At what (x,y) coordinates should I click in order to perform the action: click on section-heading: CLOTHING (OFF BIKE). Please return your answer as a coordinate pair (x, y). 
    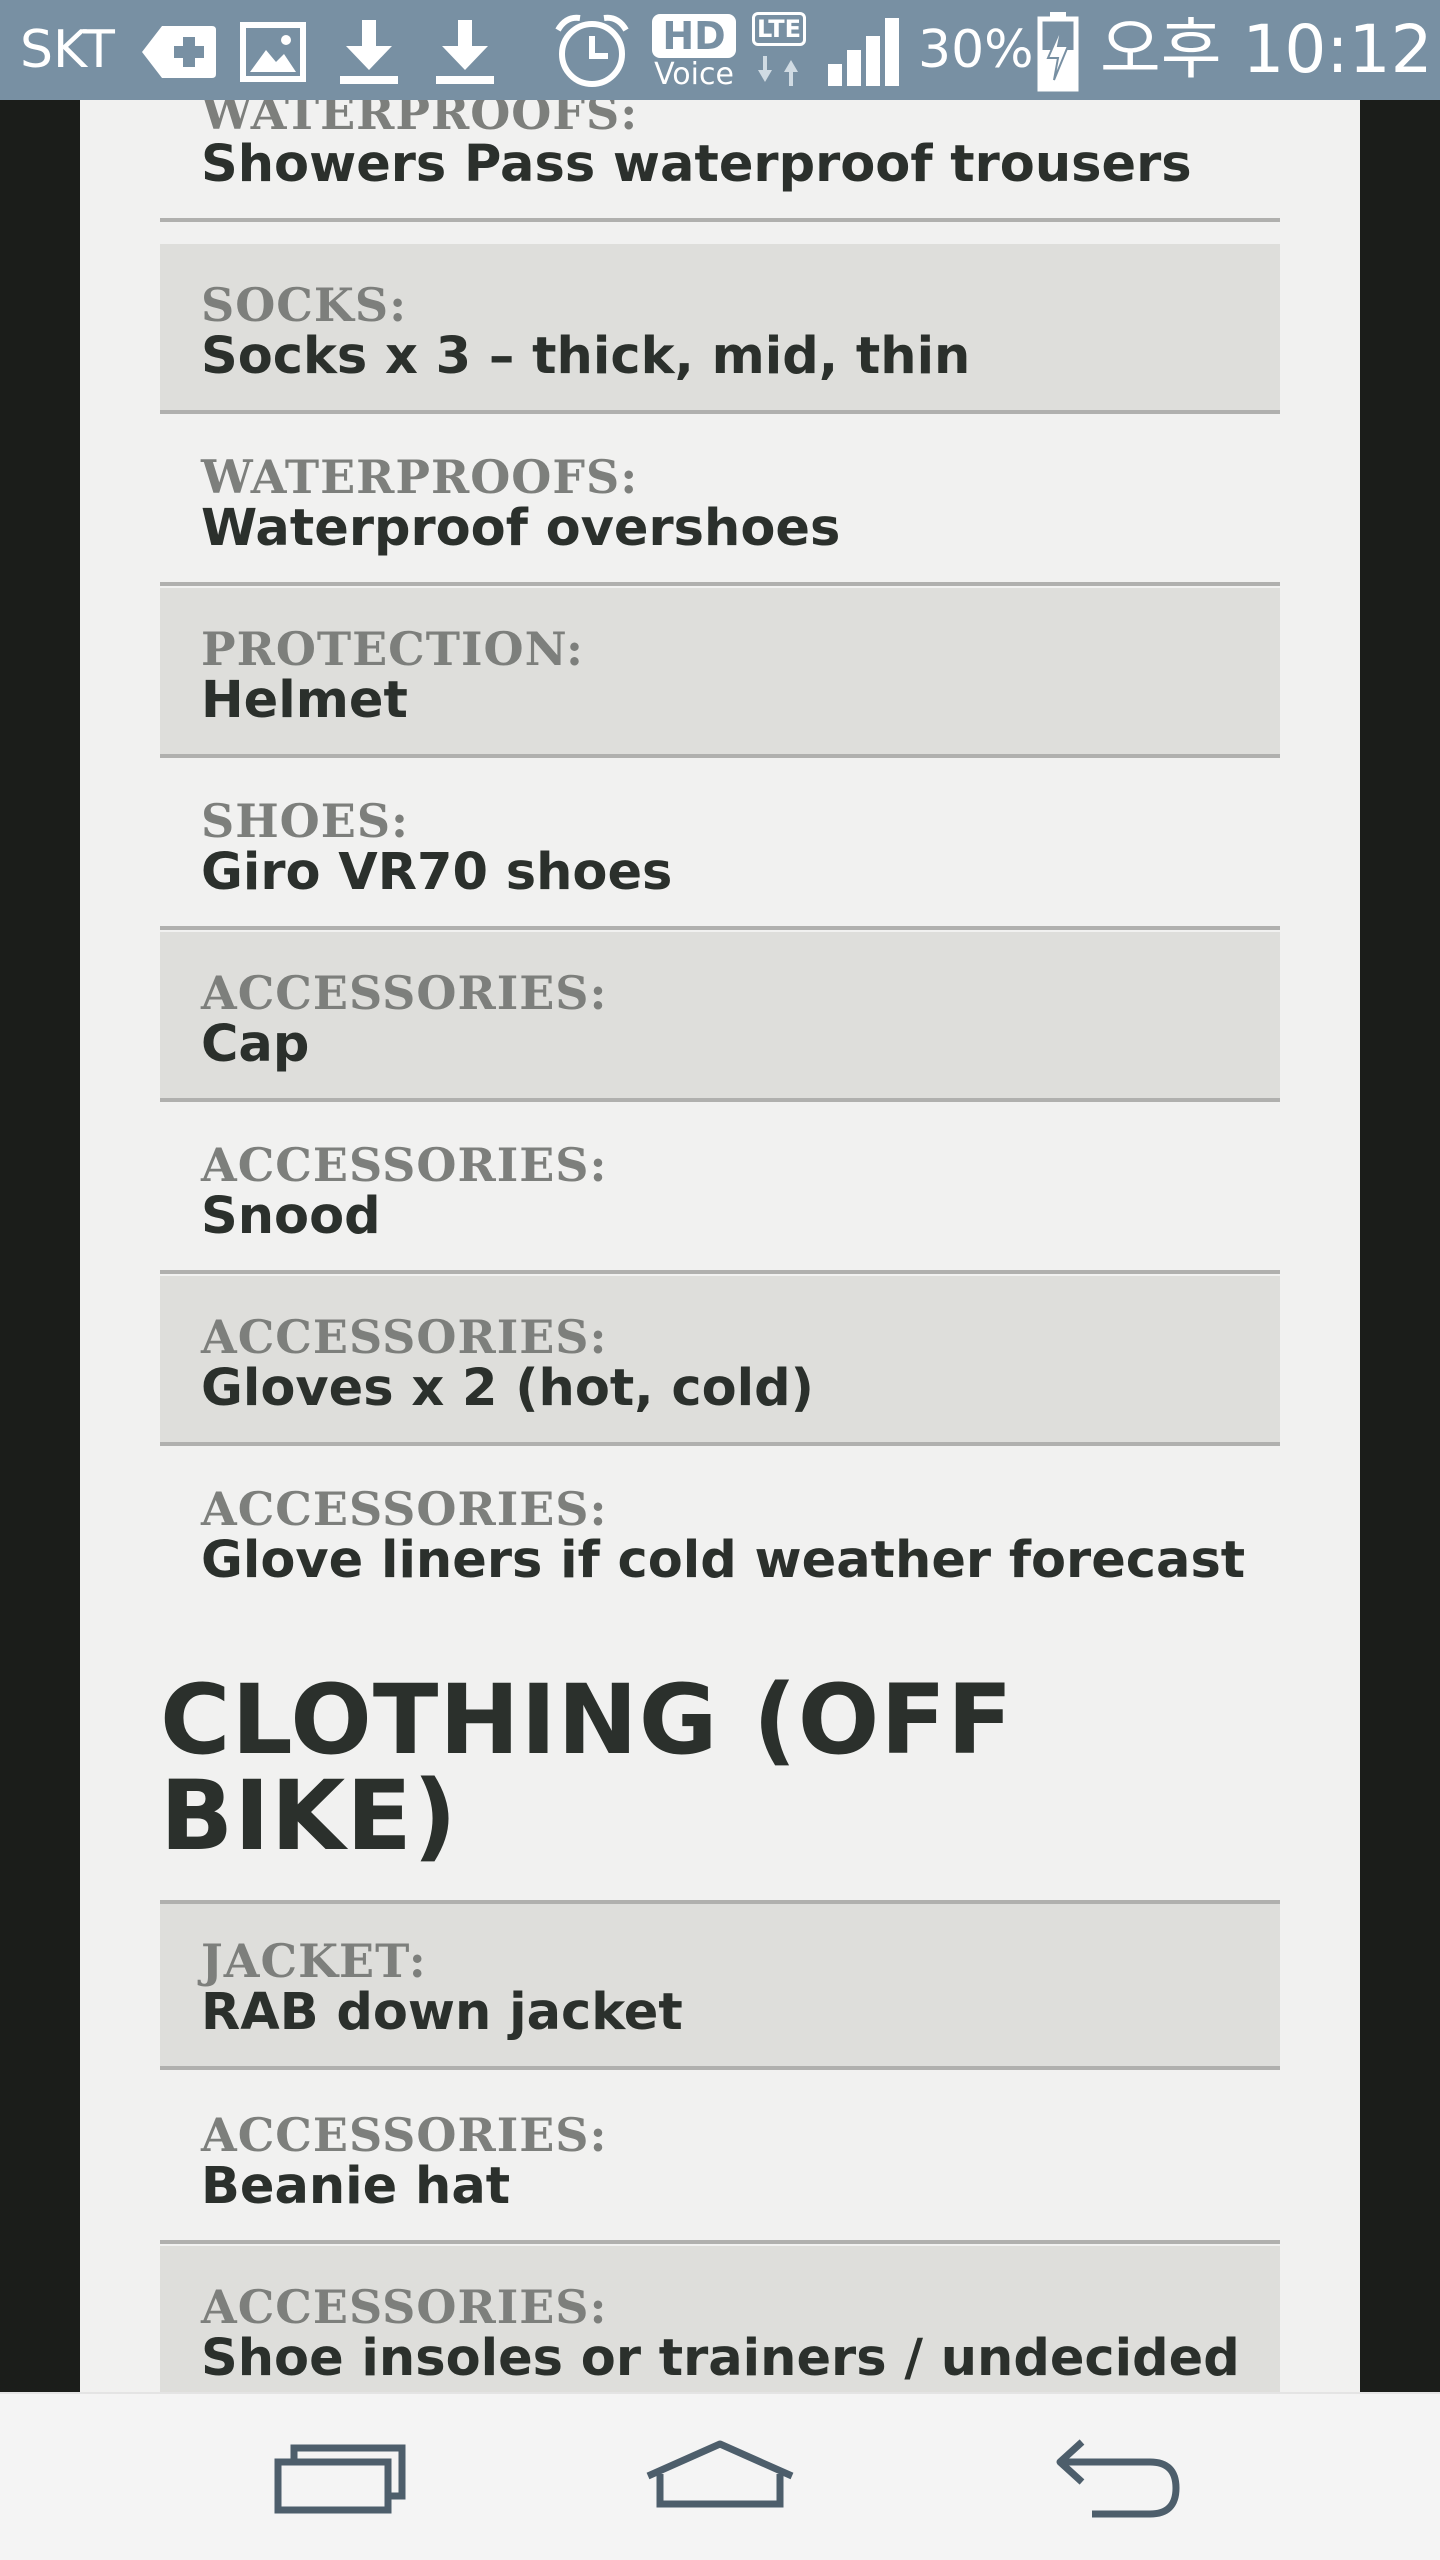
    Looking at the image, I should click on (720, 1768).